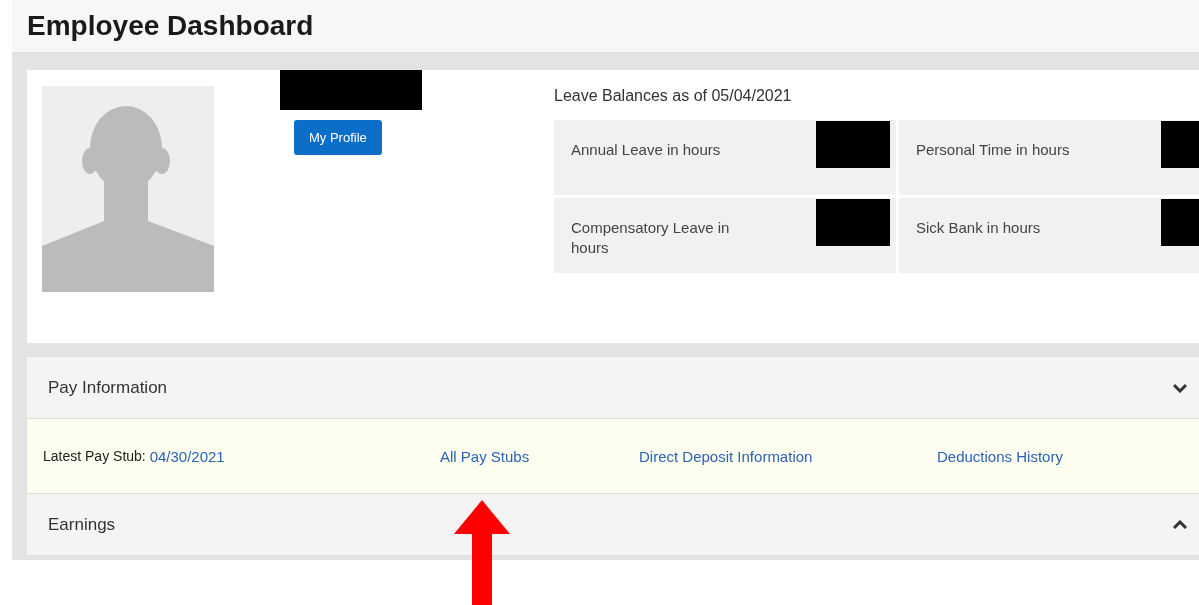  I want to click on balance-label: Annual Leave in hours, so click(646, 150).